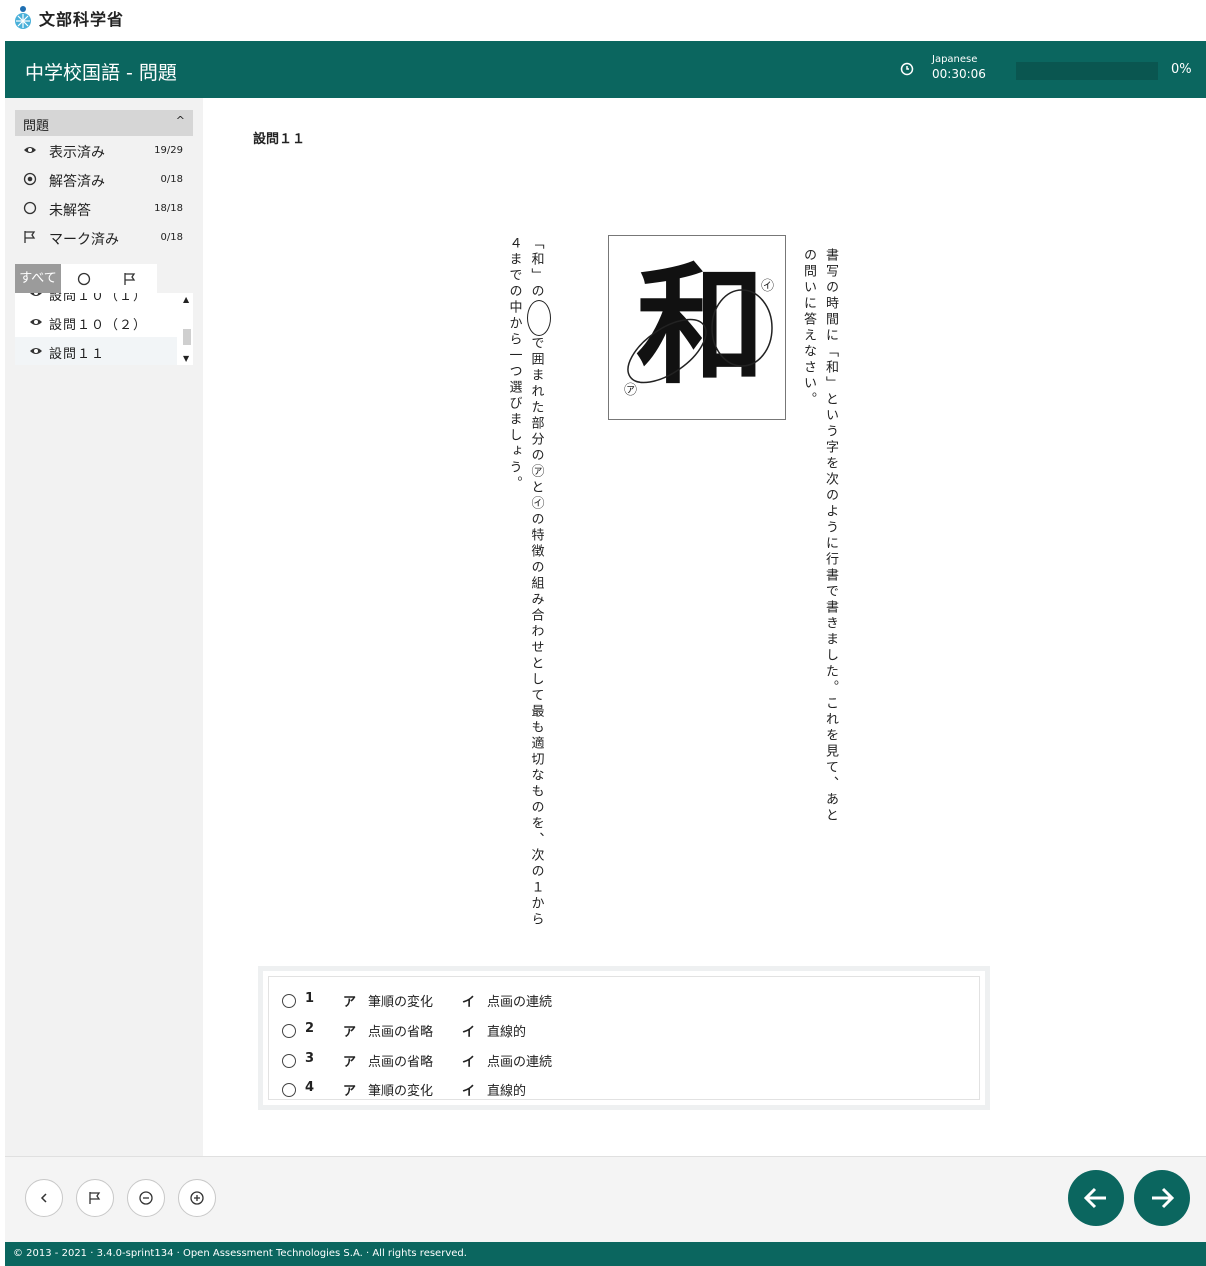  What do you see at coordinates (1087, 71) in the screenshot?
I see `progress-bar` at bounding box center [1087, 71].